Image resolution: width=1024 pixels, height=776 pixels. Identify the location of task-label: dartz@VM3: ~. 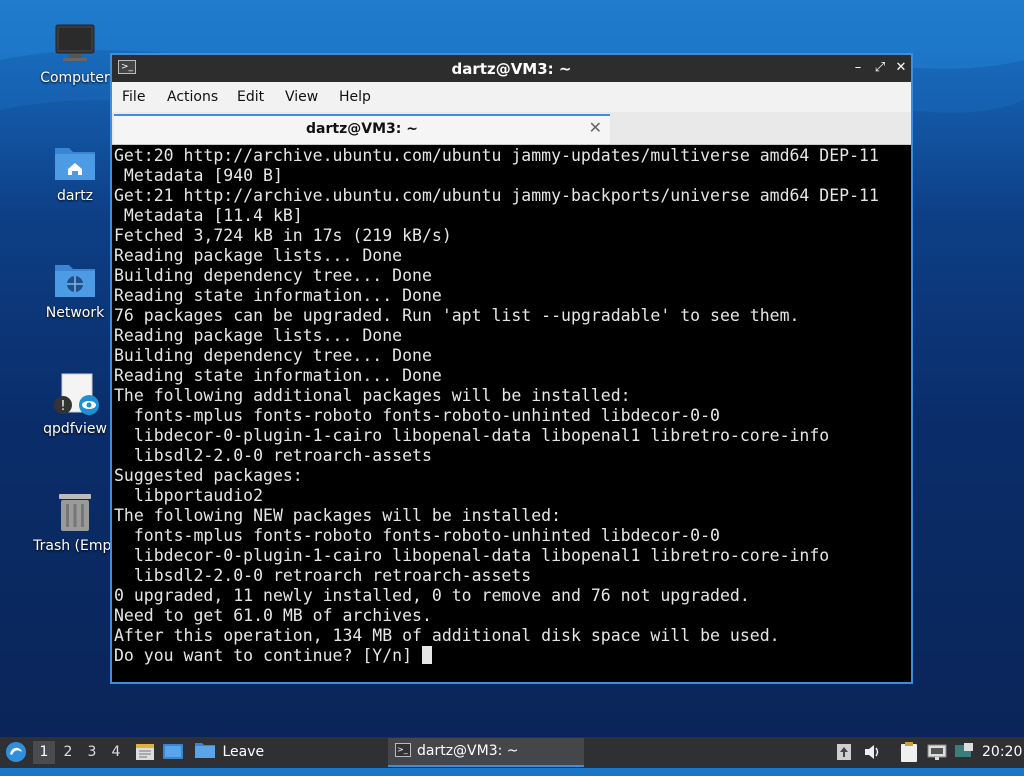
(468, 751).